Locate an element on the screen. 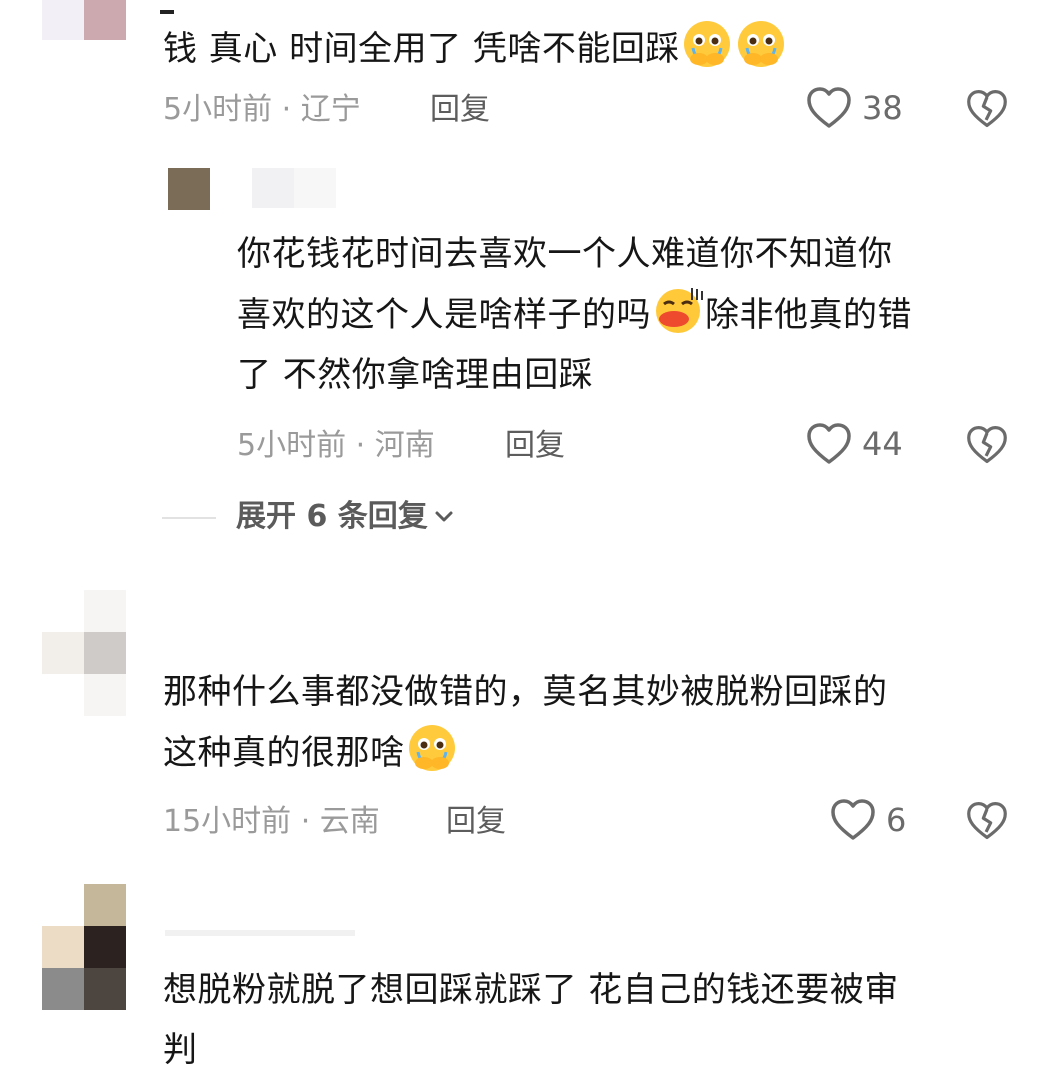 The height and width of the screenshot is (1080, 1054). comment-text: 那种什么事都没做错的，莫名其妙被脱粉回踩的 这种真的很那啥 is located at coordinates (603, 722).